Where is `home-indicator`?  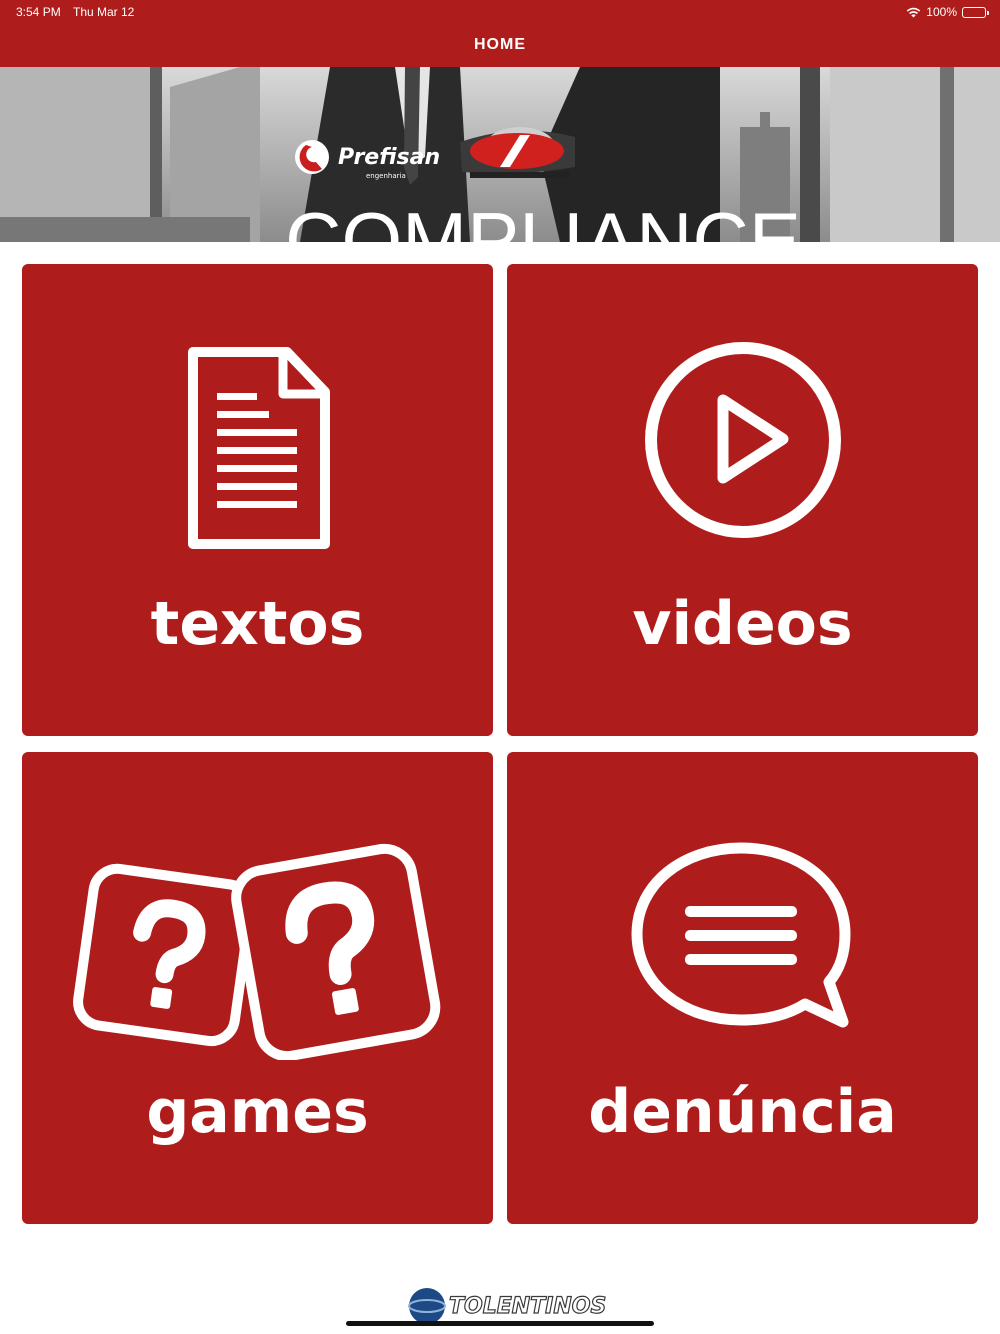
home-indicator is located at coordinates (500, 1323).